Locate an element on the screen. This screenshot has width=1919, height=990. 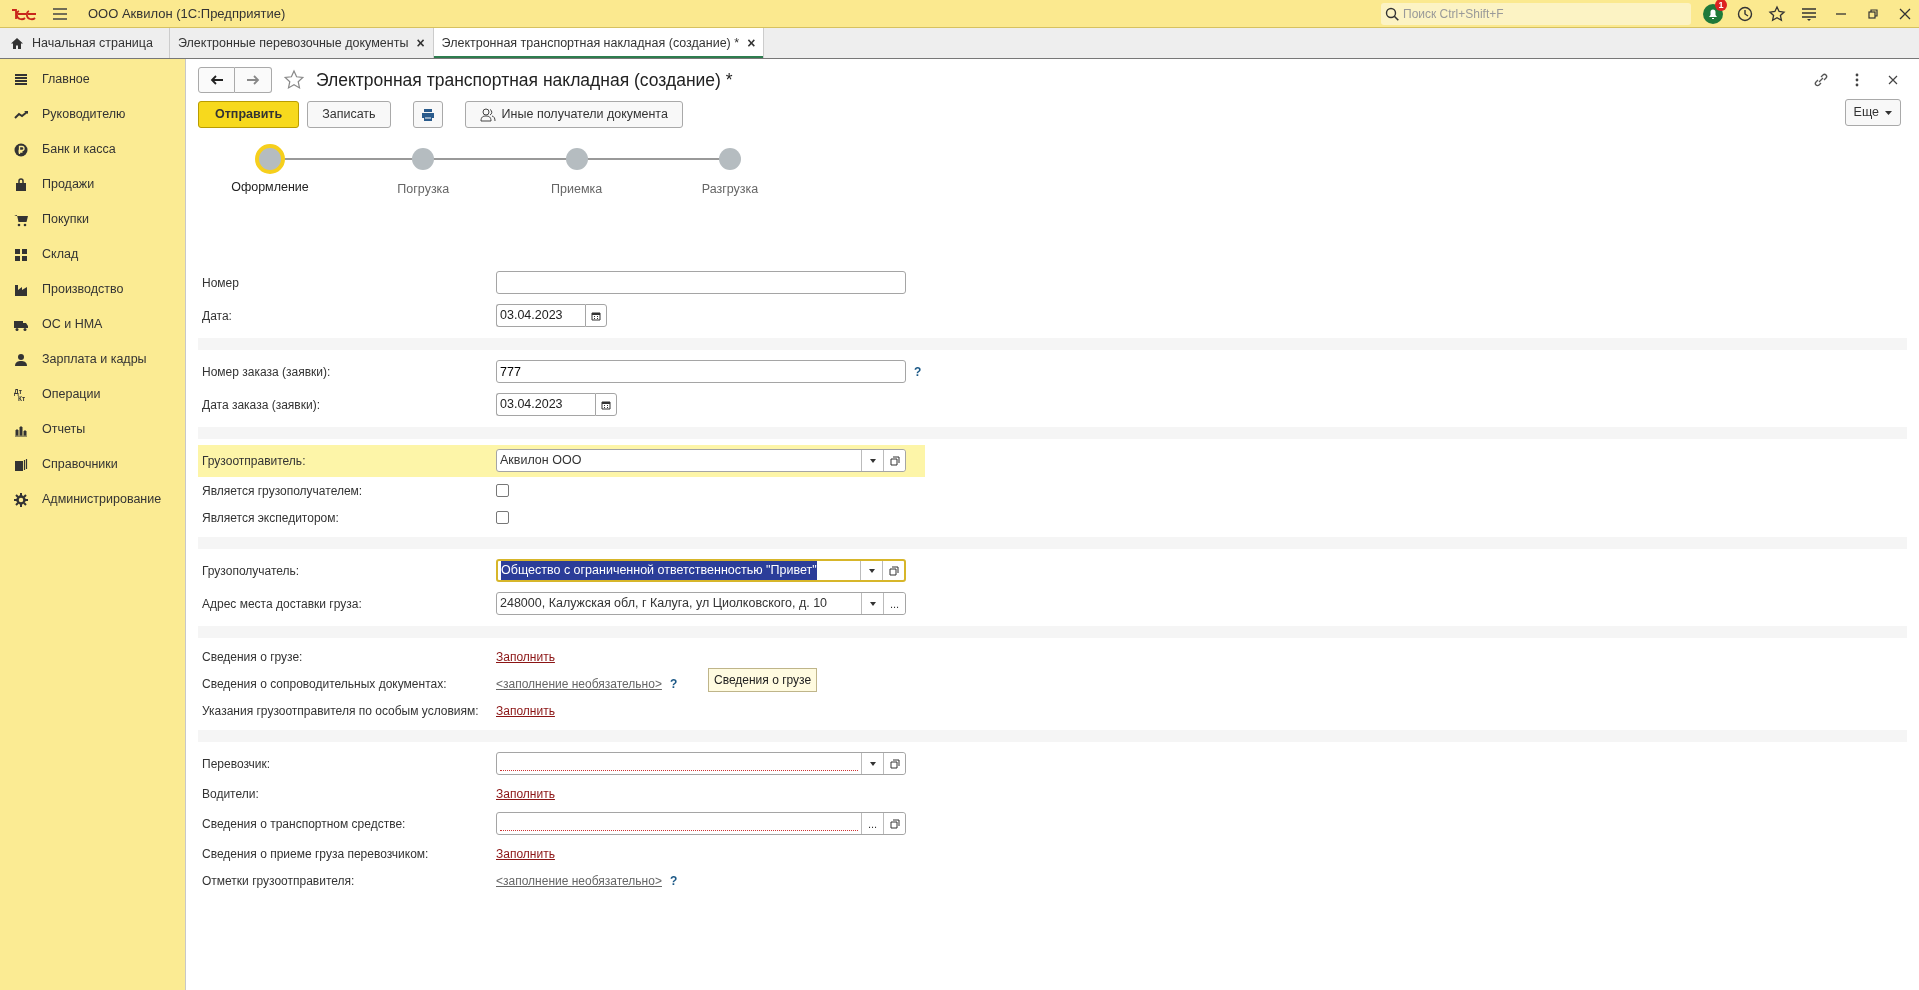
notifications-button: 1 is located at coordinates (1713, 13).